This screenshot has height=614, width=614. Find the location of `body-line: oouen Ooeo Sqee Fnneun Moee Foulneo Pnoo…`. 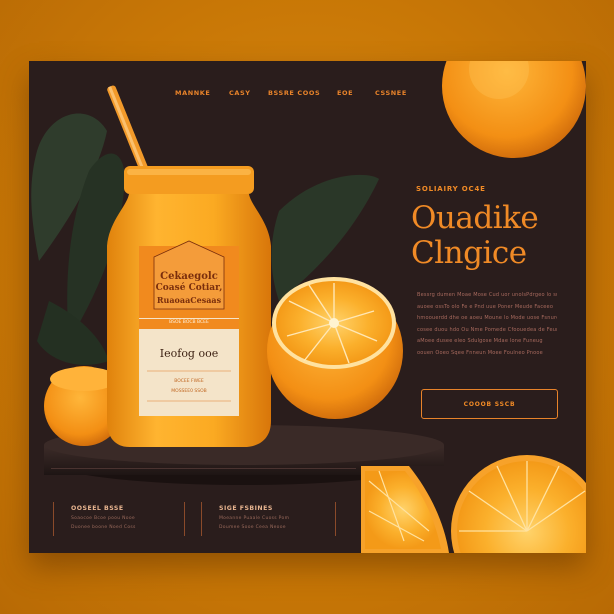

body-line: oouen Ooeo Sqee Fnneun Moee Foulneo Pnoo… is located at coordinates (480, 352).